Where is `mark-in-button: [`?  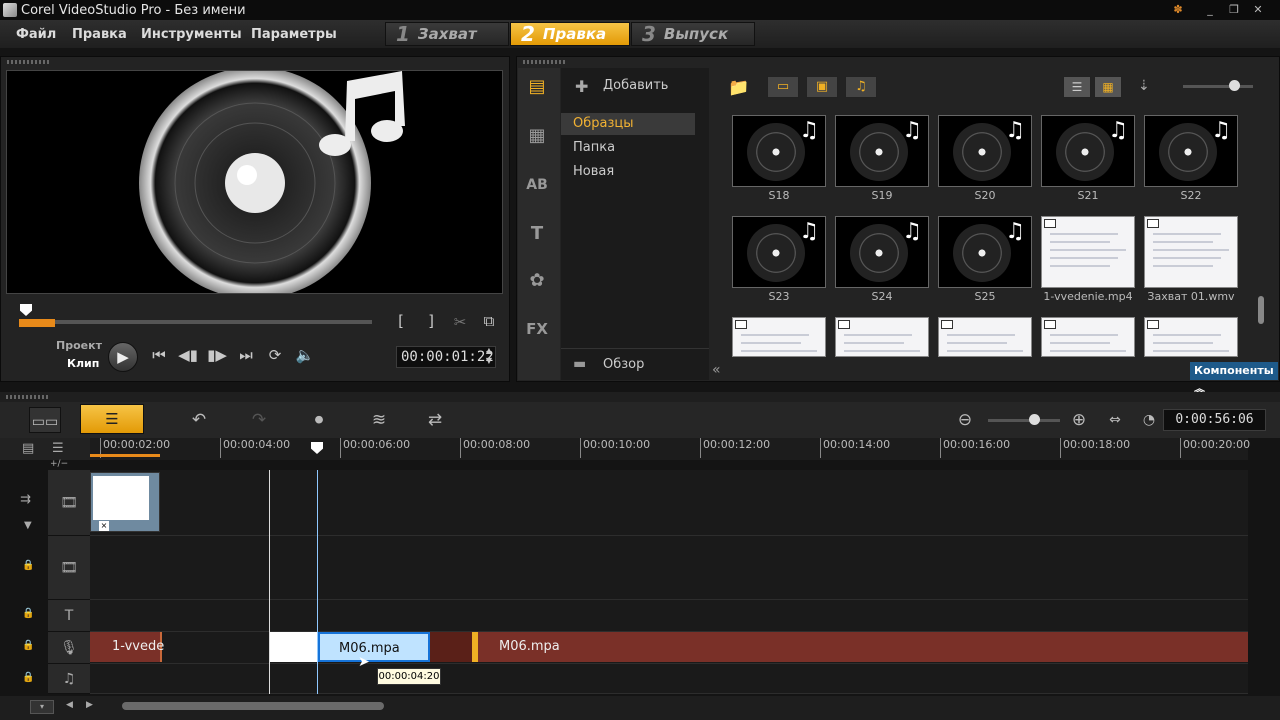 mark-in-button: [ is located at coordinates (401, 321).